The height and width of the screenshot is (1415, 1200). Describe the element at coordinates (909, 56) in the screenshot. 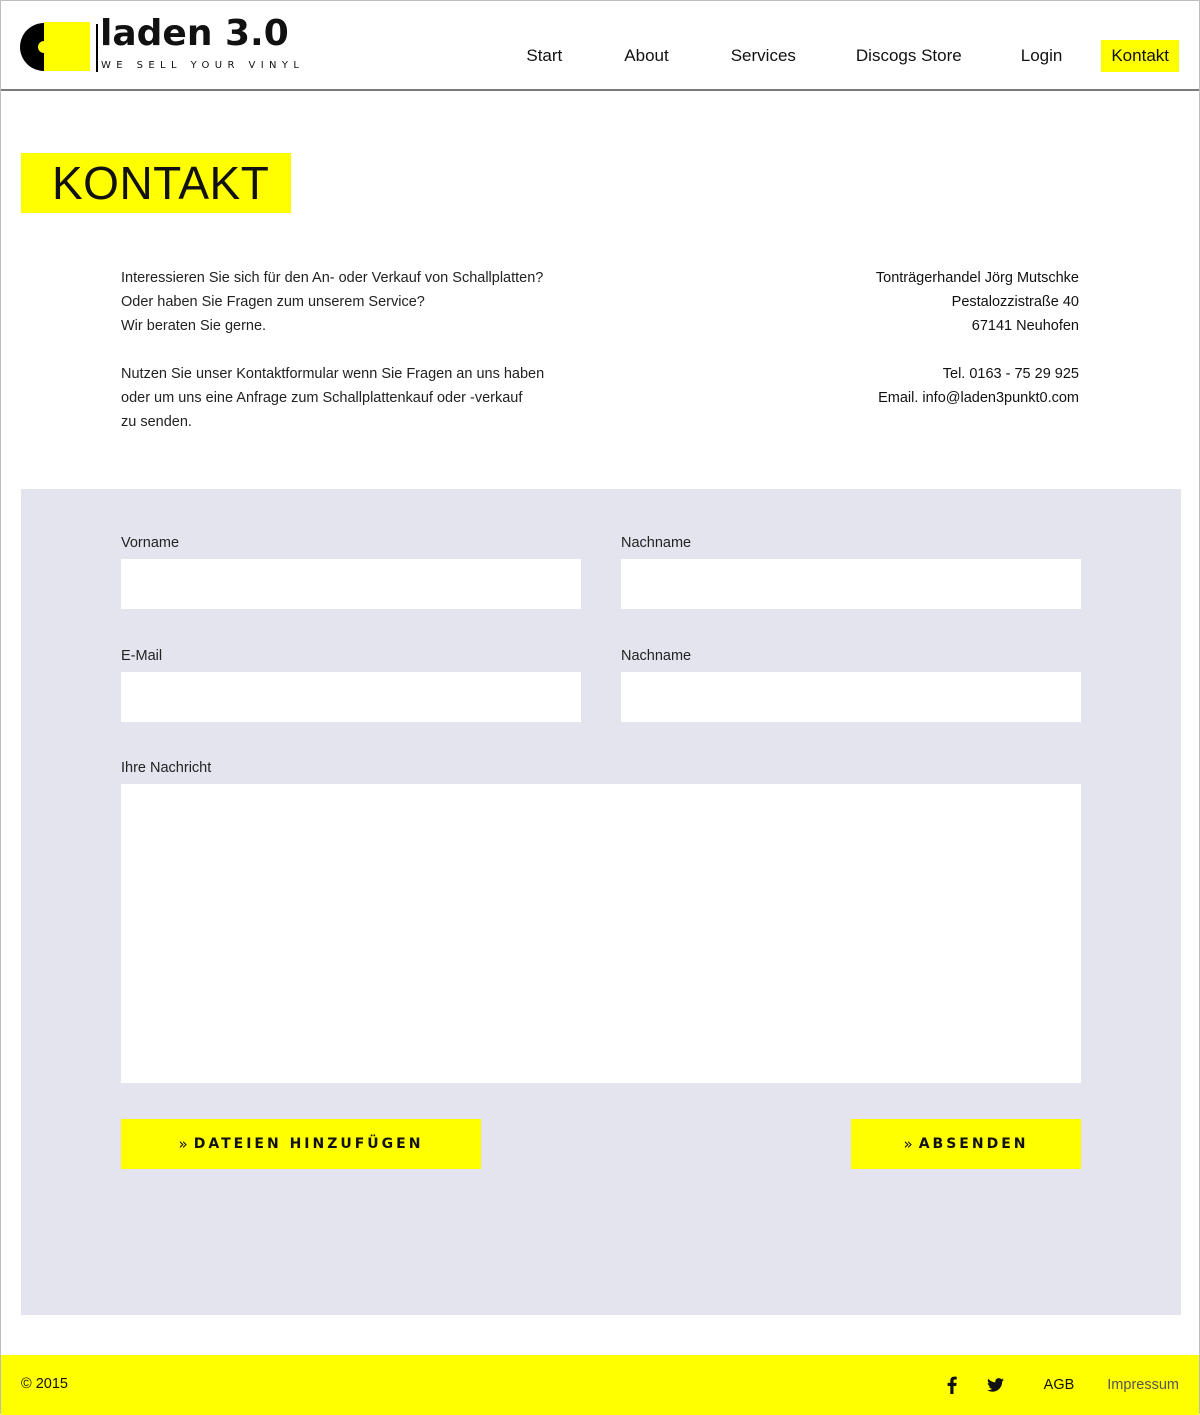

I see `nav-item-discogs-store: Discogs Store` at that location.